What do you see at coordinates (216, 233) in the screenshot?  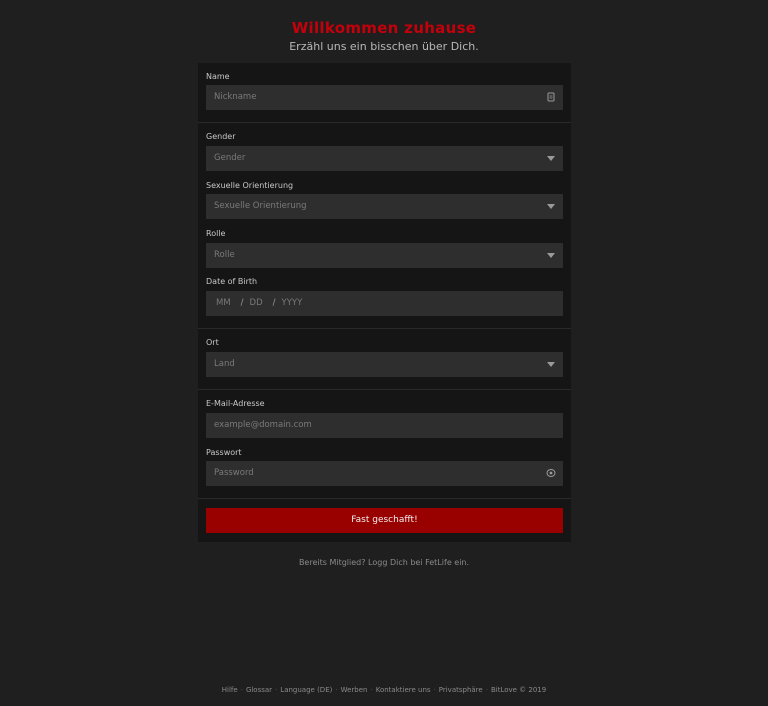 I see `role-label: Rolle` at bounding box center [216, 233].